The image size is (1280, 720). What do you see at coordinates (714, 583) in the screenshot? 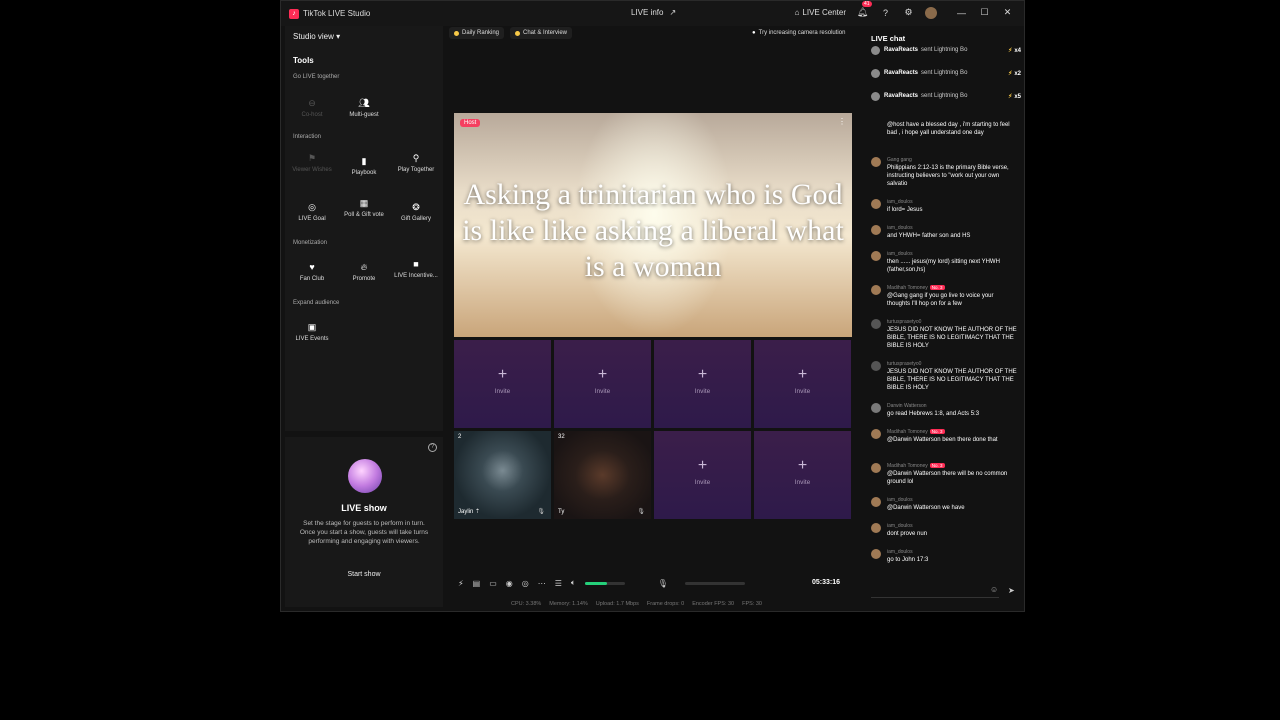
I see `mic-volume-slider` at bounding box center [714, 583].